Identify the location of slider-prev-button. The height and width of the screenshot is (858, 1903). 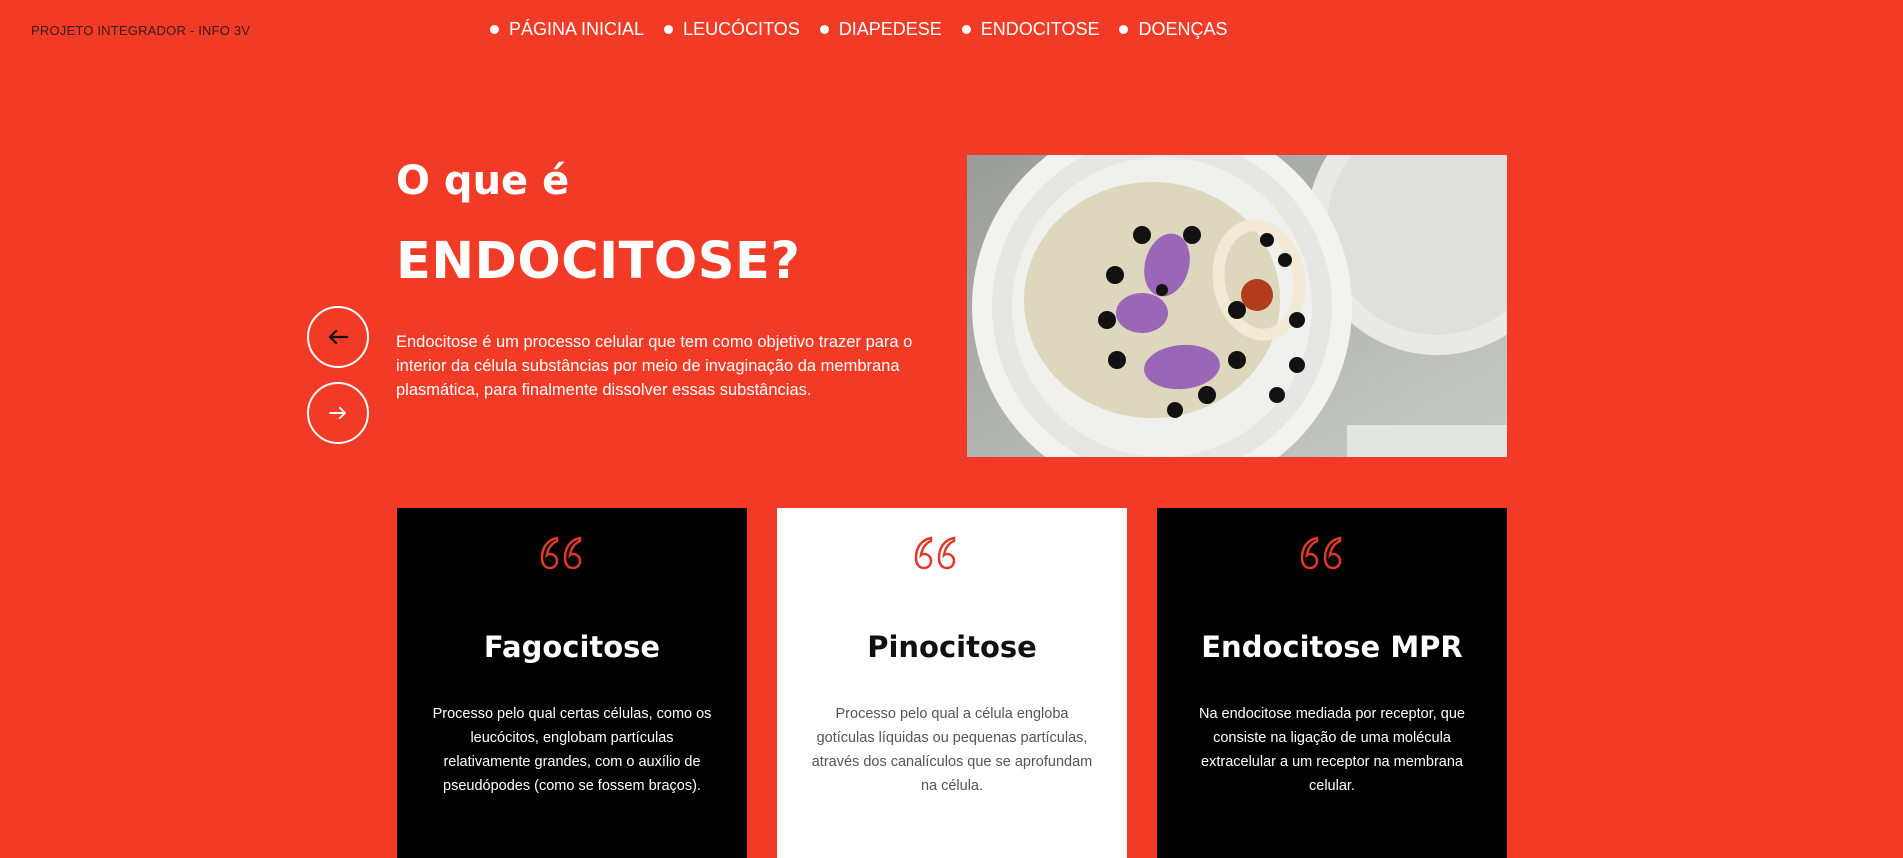
(338, 337).